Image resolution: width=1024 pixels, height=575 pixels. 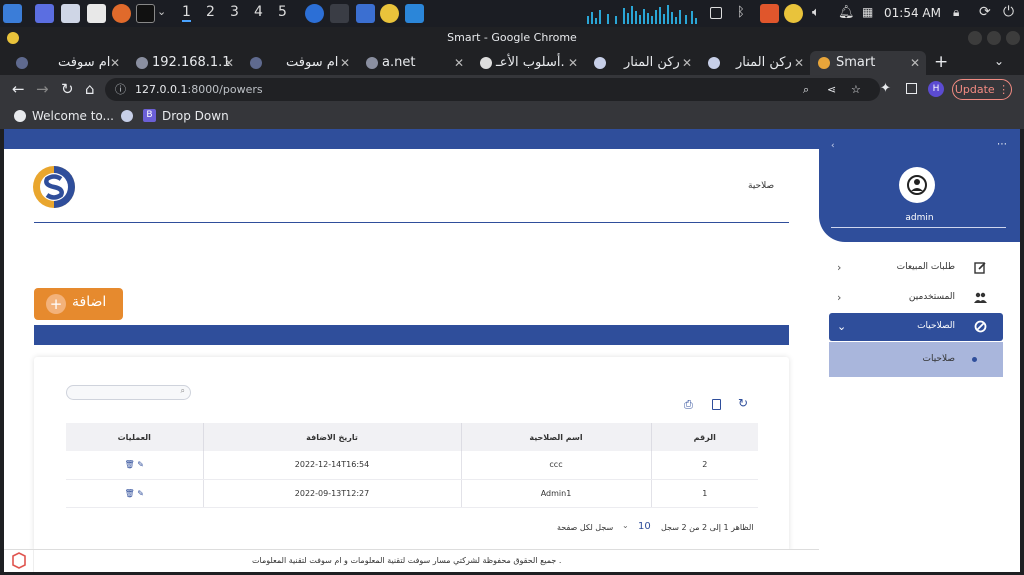 I want to click on collapse-chevron-icon: ‹, so click(x=833, y=146).